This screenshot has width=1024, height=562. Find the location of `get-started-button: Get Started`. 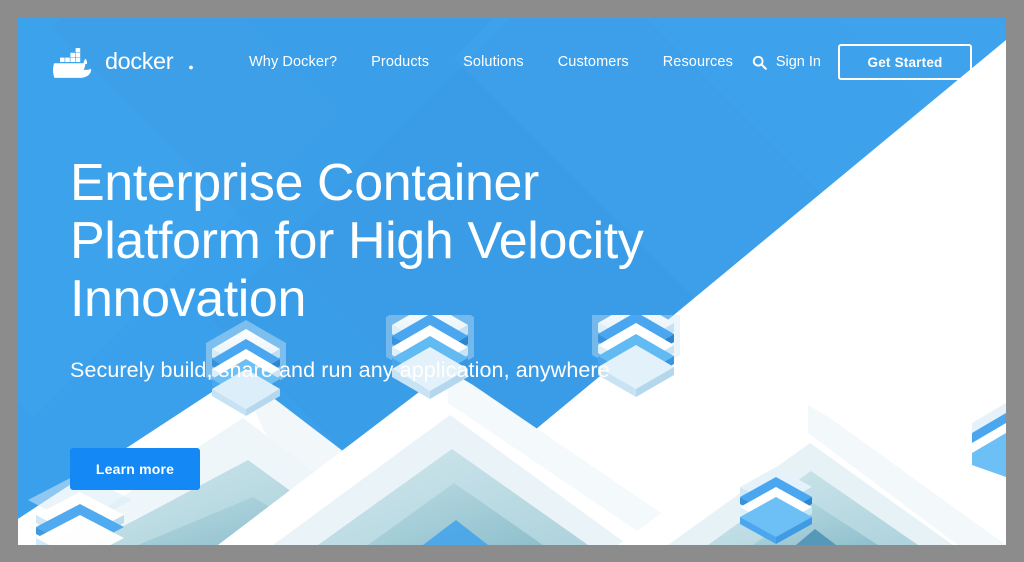

get-started-button: Get Started is located at coordinates (905, 62).